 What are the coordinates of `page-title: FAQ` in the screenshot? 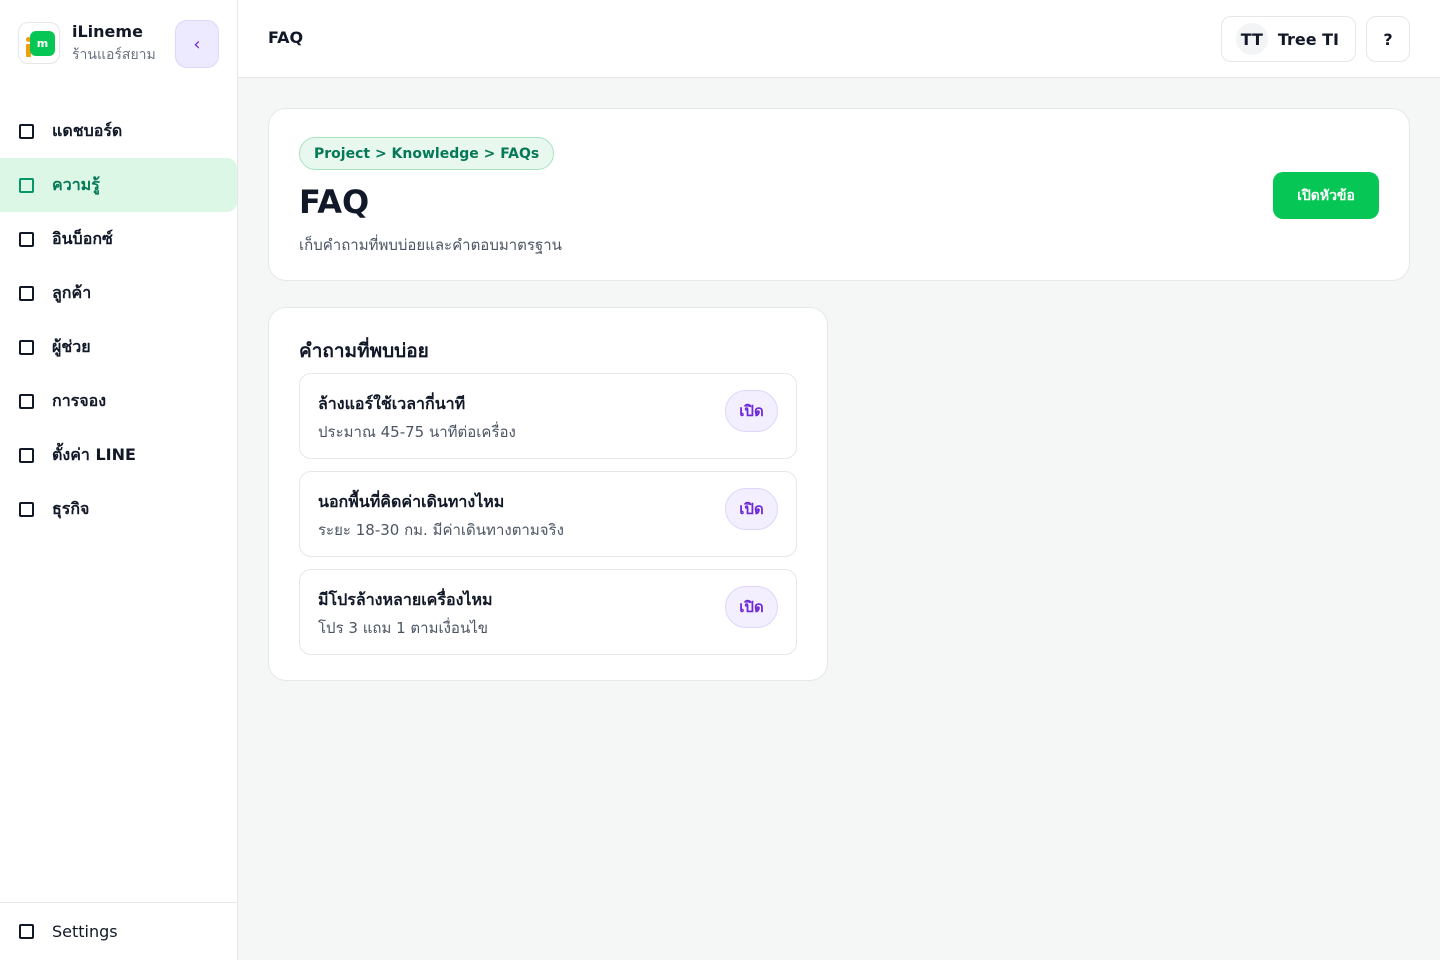 It's located at (334, 202).